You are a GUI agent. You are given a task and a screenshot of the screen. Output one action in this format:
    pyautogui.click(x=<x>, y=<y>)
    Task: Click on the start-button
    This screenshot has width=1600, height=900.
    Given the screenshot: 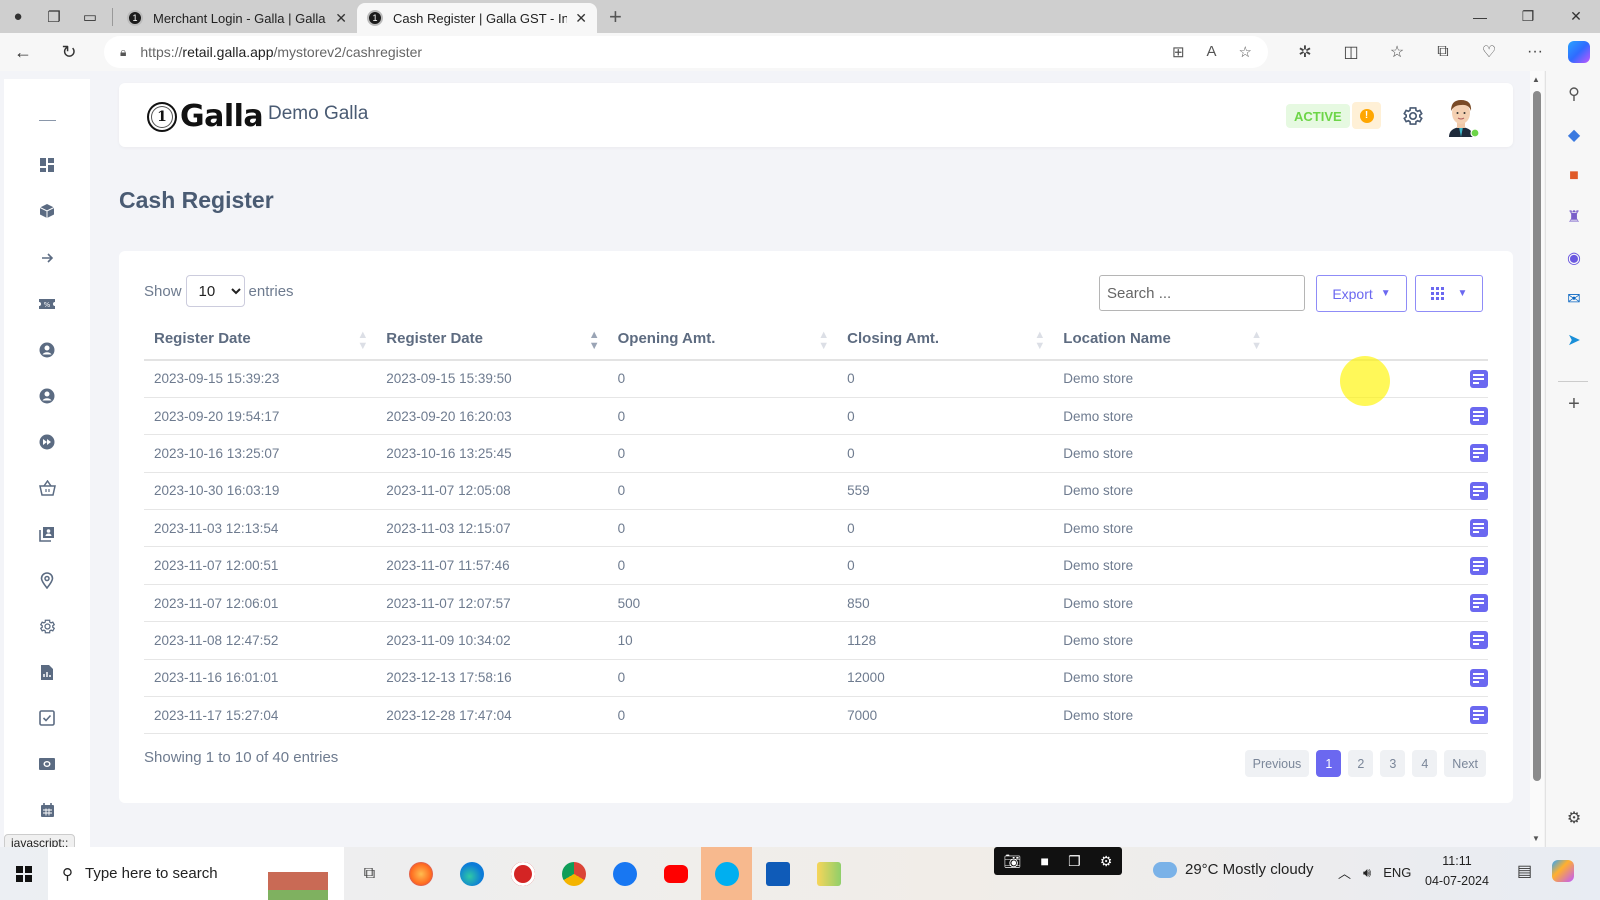 What is the action you would take?
    pyautogui.click(x=24, y=873)
    